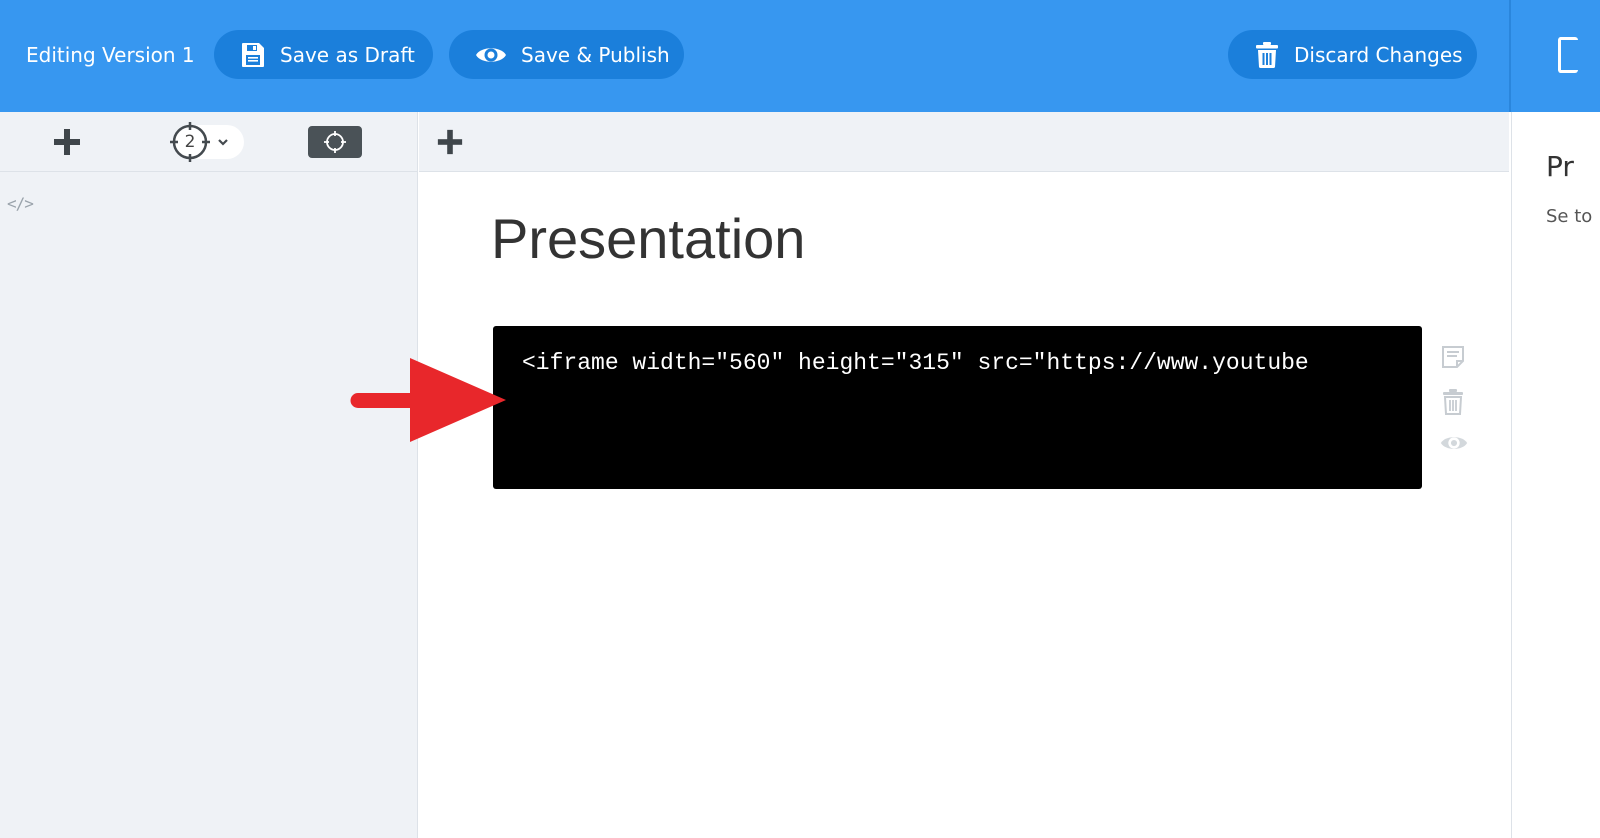 Image resolution: width=1600 pixels, height=838 pixels. I want to click on html-element-tag: </>, so click(20, 203).